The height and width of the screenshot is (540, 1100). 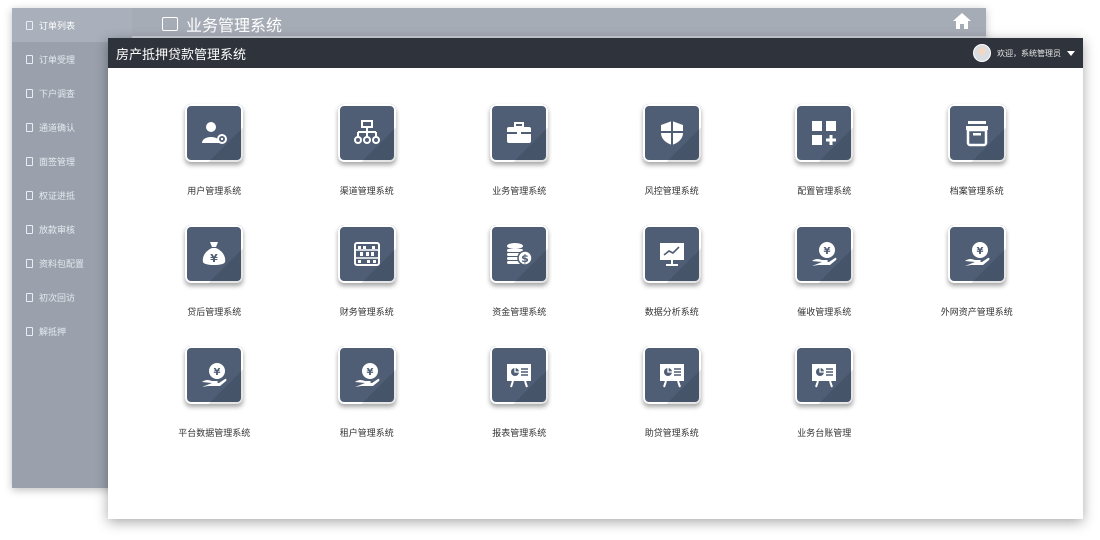 What do you see at coordinates (57, 26) in the screenshot?
I see `sidebar-item-label: 订单列表` at bounding box center [57, 26].